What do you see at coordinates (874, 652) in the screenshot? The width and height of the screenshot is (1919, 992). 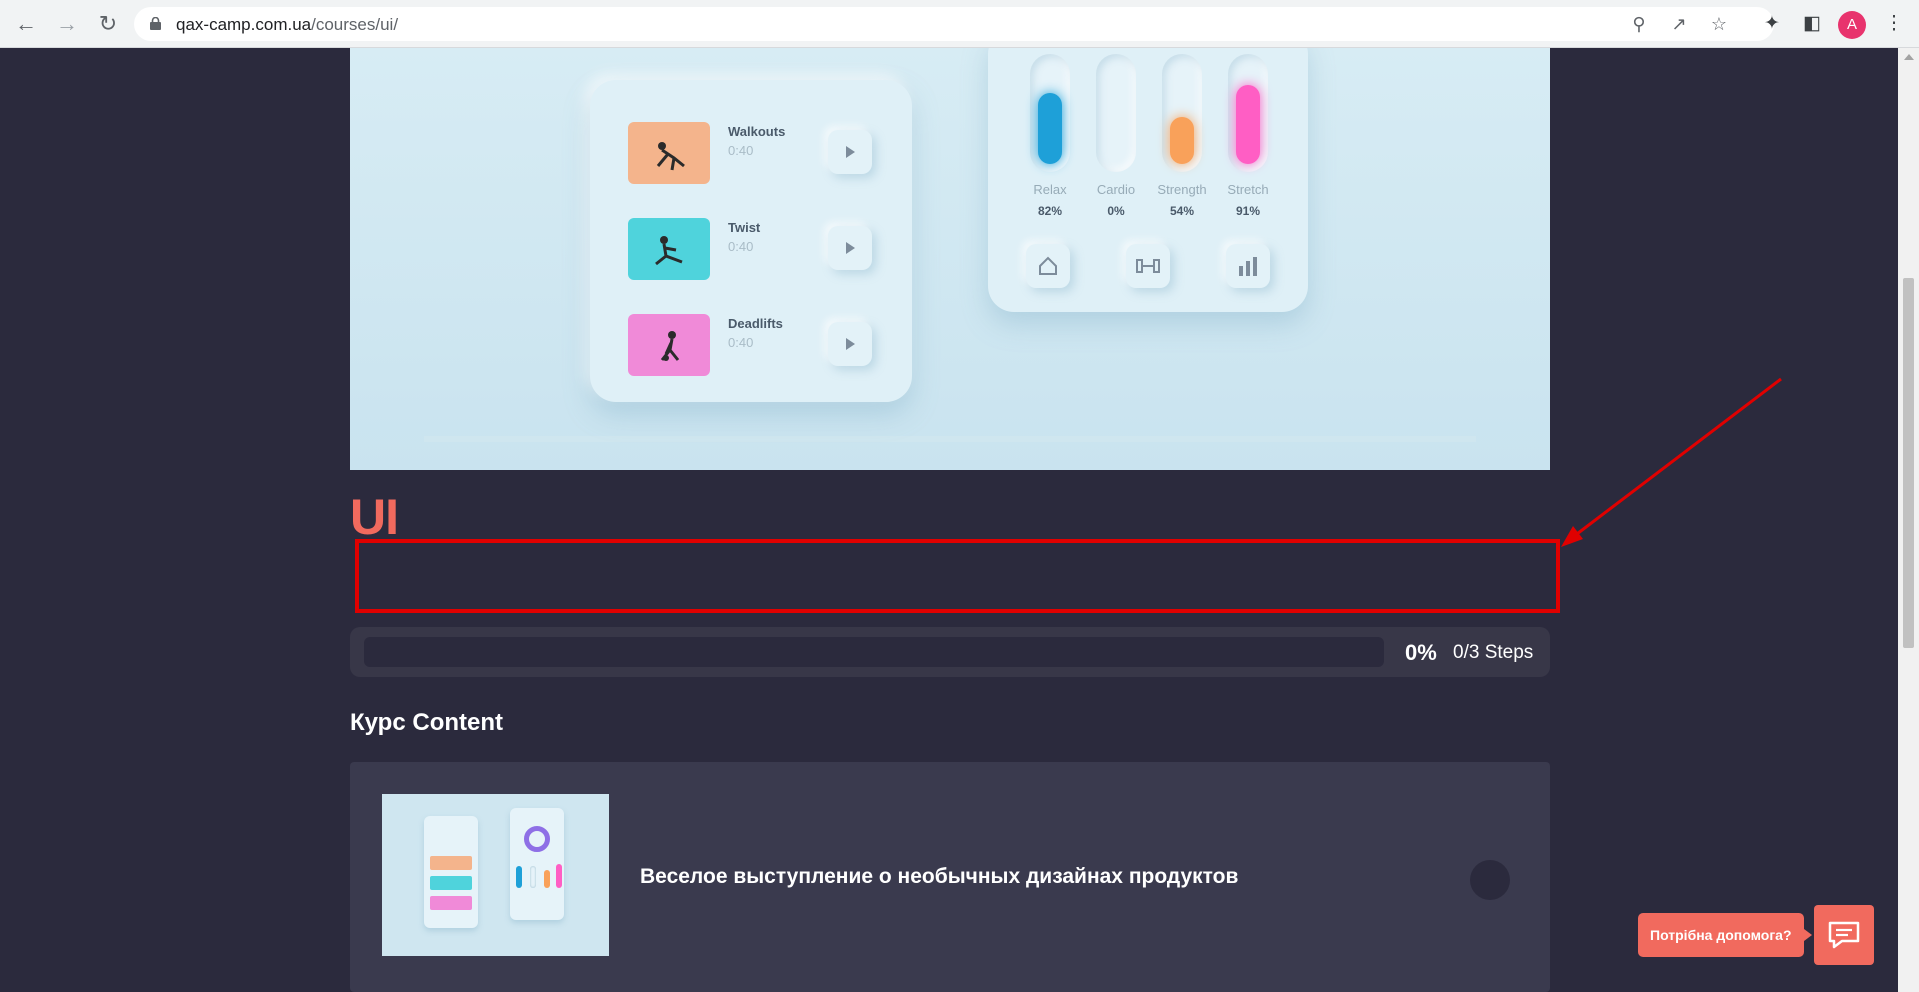 I see `progress-track` at bounding box center [874, 652].